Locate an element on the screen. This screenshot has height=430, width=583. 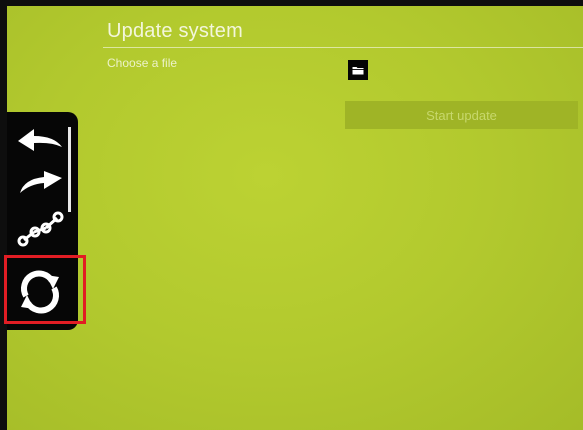
page-title: Update system is located at coordinates (175, 31).